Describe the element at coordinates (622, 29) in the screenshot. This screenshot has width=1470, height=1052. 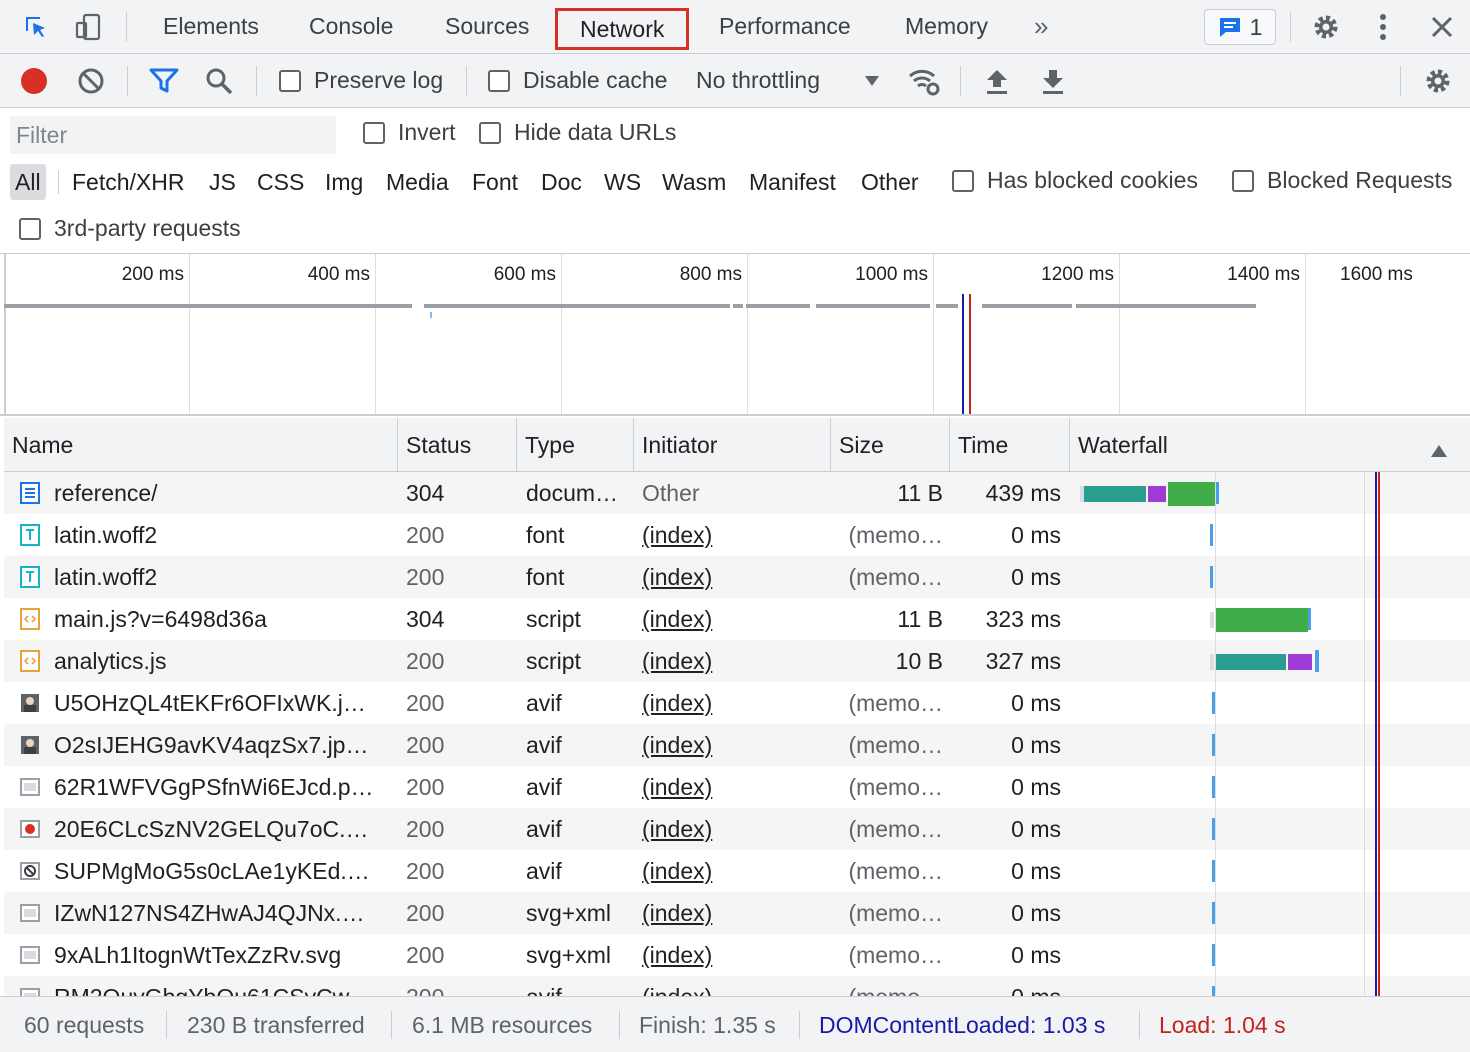
I see `tab-network: Network` at that location.